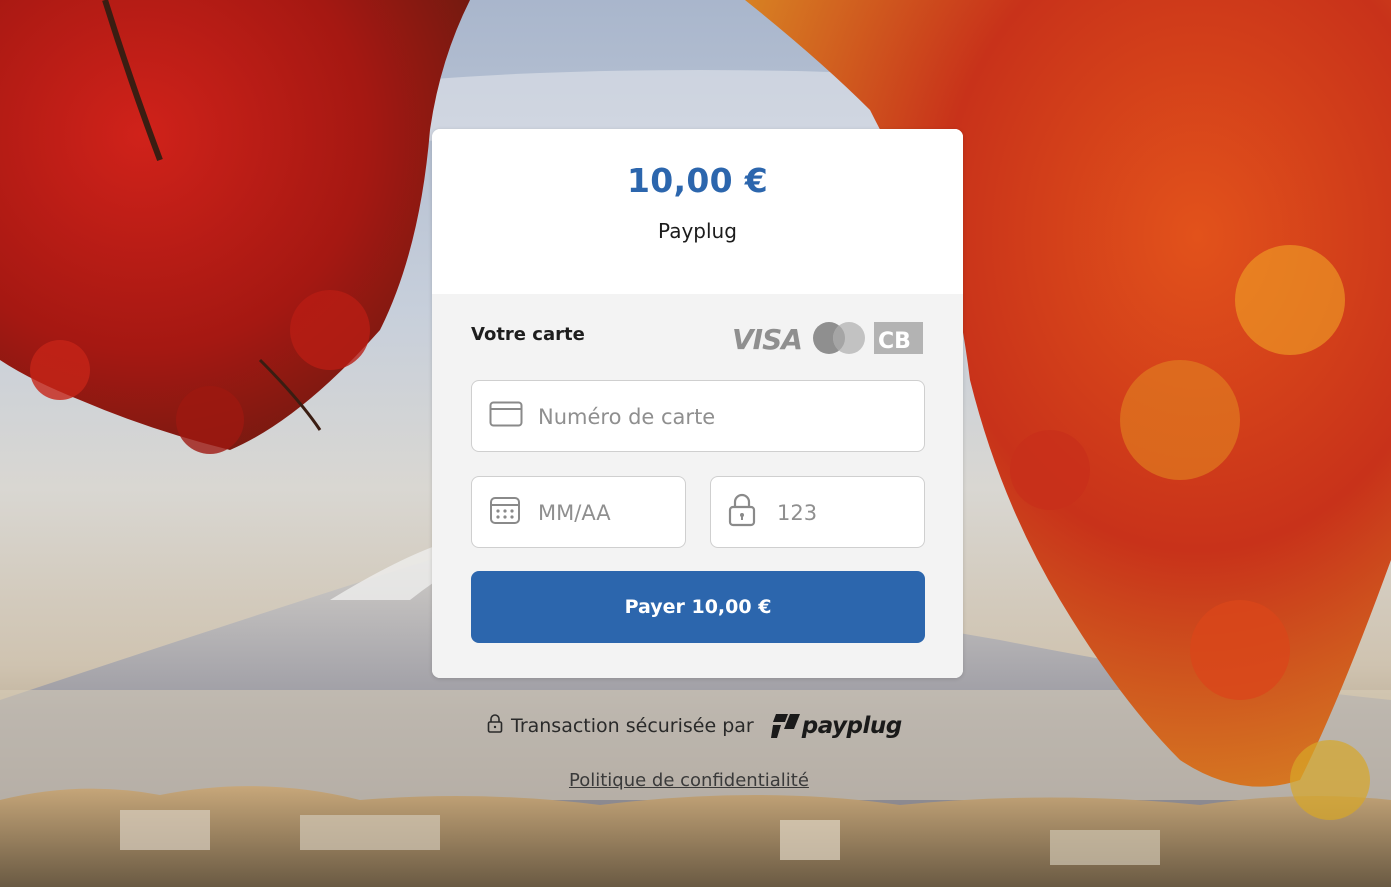 The width and height of the screenshot is (1391, 887). I want to click on mastercard-icon, so click(839, 338).